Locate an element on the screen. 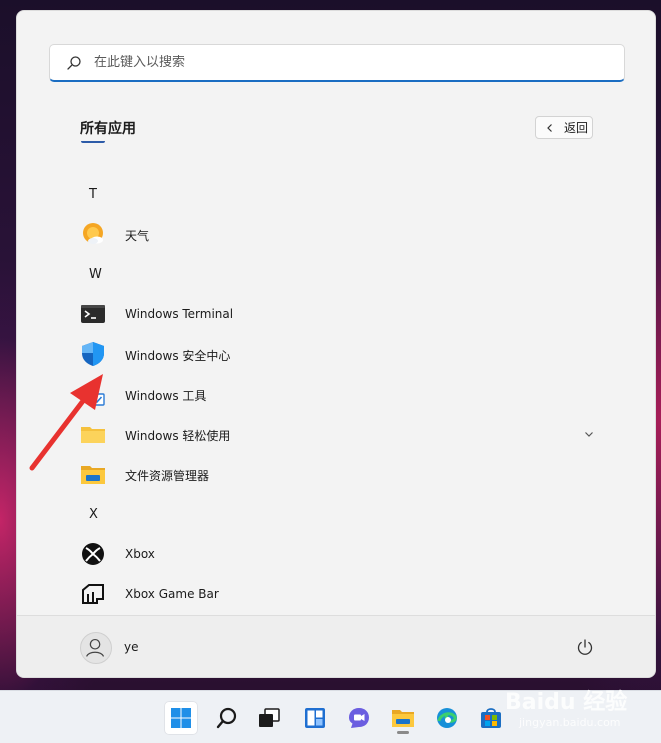 The width and height of the screenshot is (661, 743). app-label: Windows 工具 is located at coordinates (166, 396).